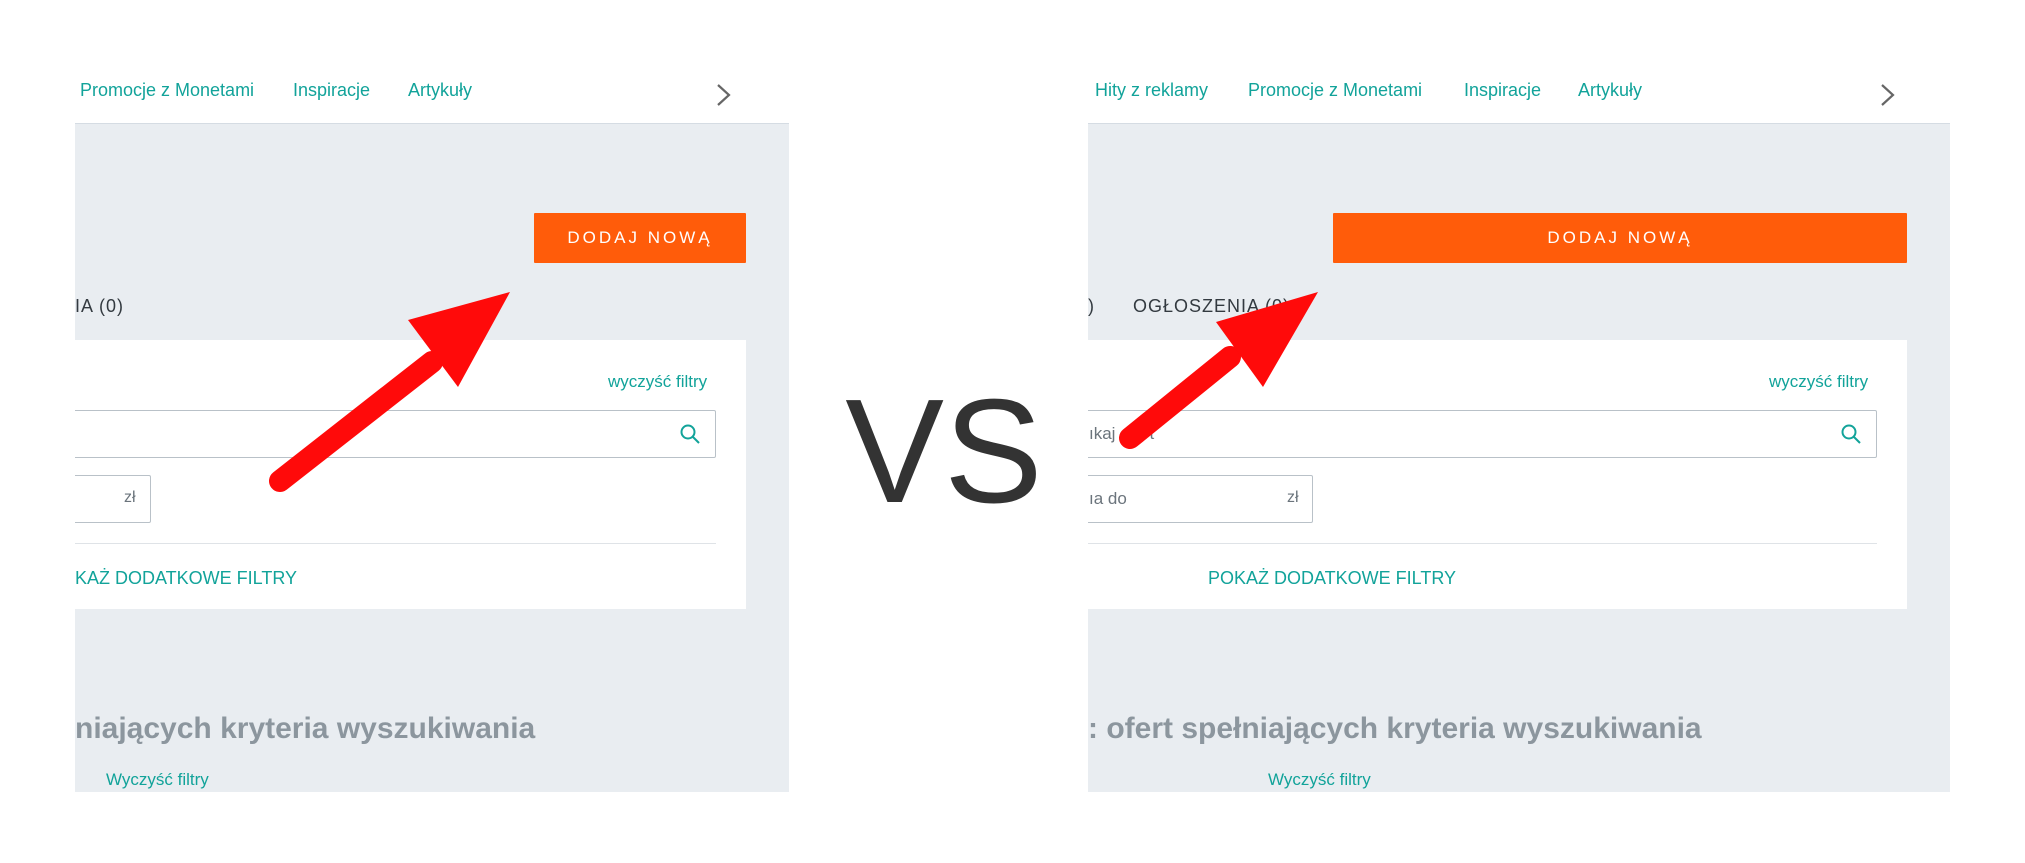 This screenshot has height=863, width=2025. Describe the element at coordinates (1122, 433) in the screenshot. I see `search-placeholder: ıkaj ofert` at that location.